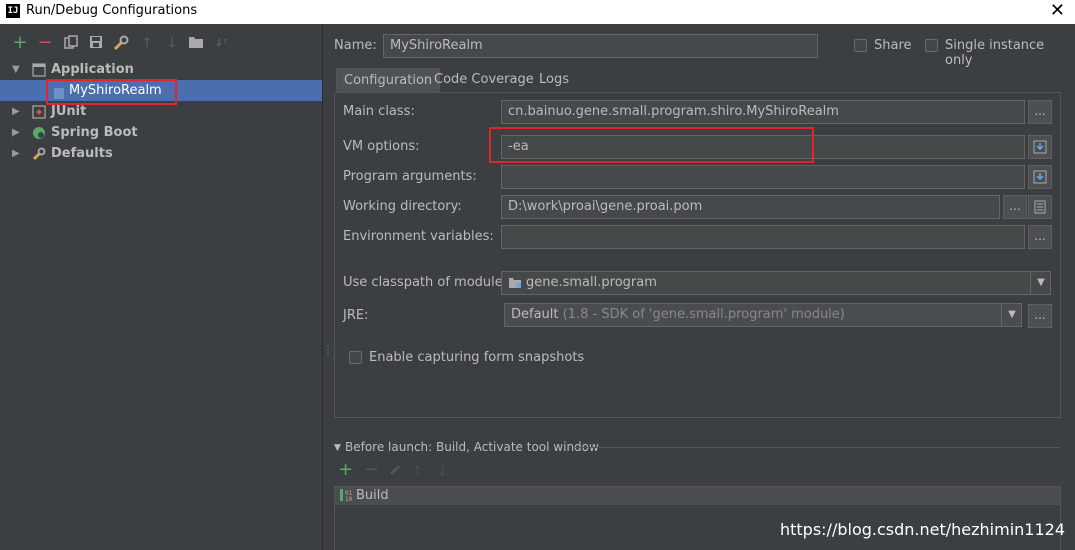  Describe the element at coordinates (554, 80) in the screenshot. I see `tab-logs: Logs` at that location.